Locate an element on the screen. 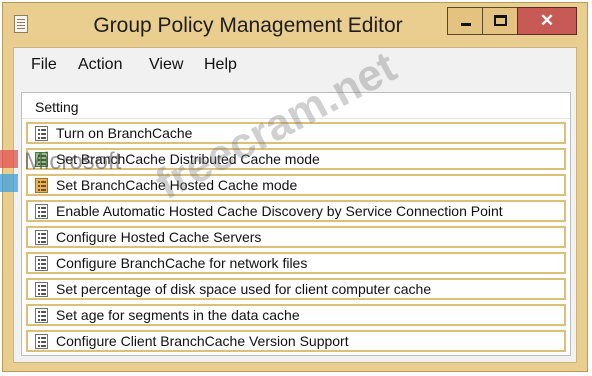 The width and height of the screenshot is (592, 376). logo-blue-square is located at coordinates (9, 183).